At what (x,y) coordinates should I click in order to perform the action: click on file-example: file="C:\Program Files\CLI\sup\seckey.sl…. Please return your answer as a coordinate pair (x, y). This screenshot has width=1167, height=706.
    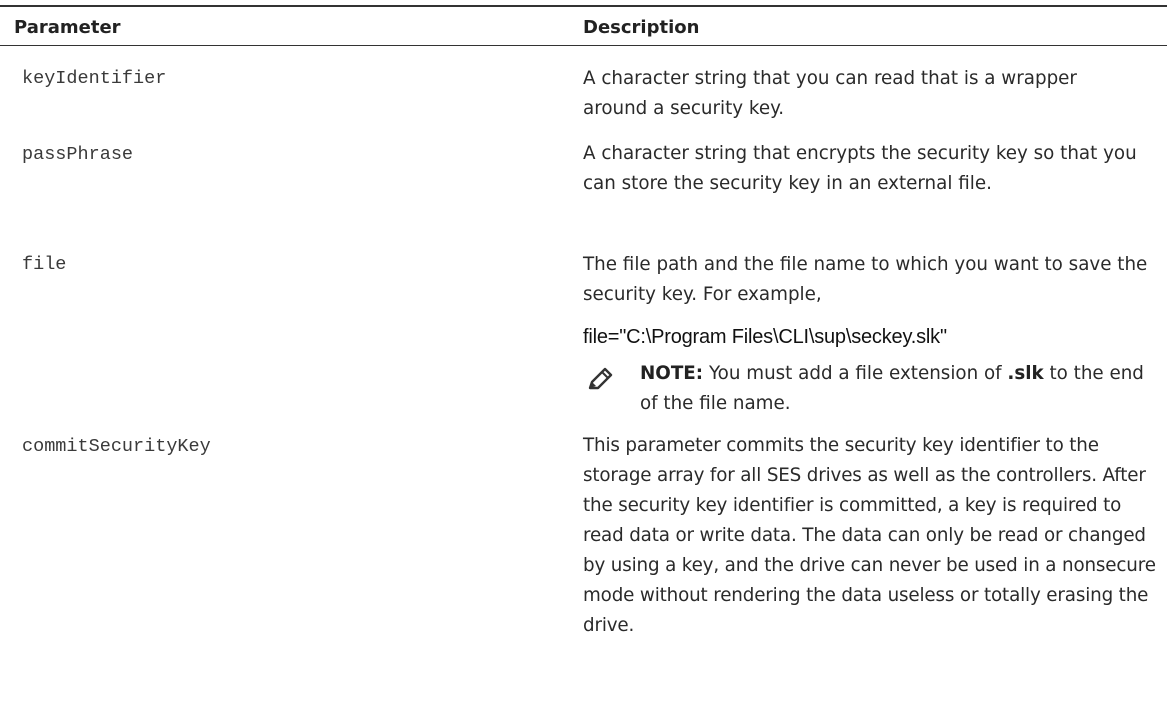
    Looking at the image, I should click on (765, 337).